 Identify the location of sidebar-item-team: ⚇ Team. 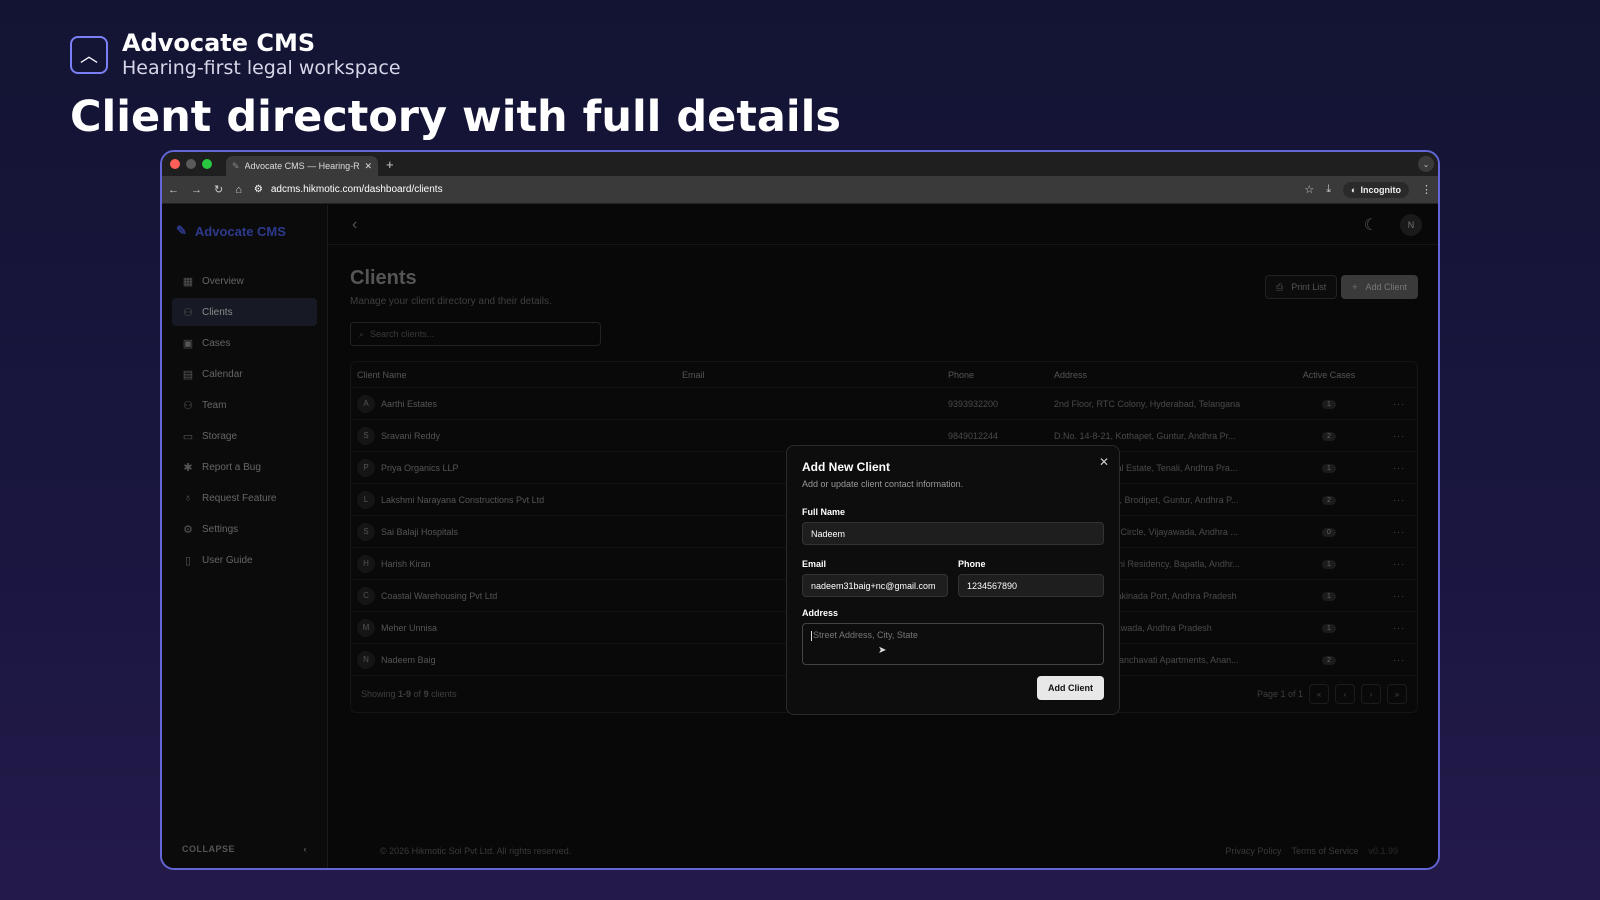
(244, 405).